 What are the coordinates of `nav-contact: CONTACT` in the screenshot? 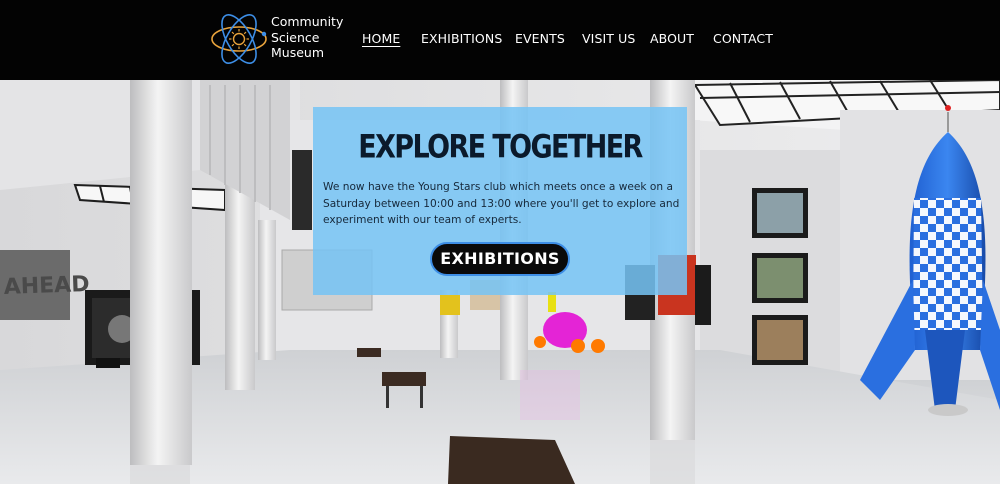 It's located at (743, 38).